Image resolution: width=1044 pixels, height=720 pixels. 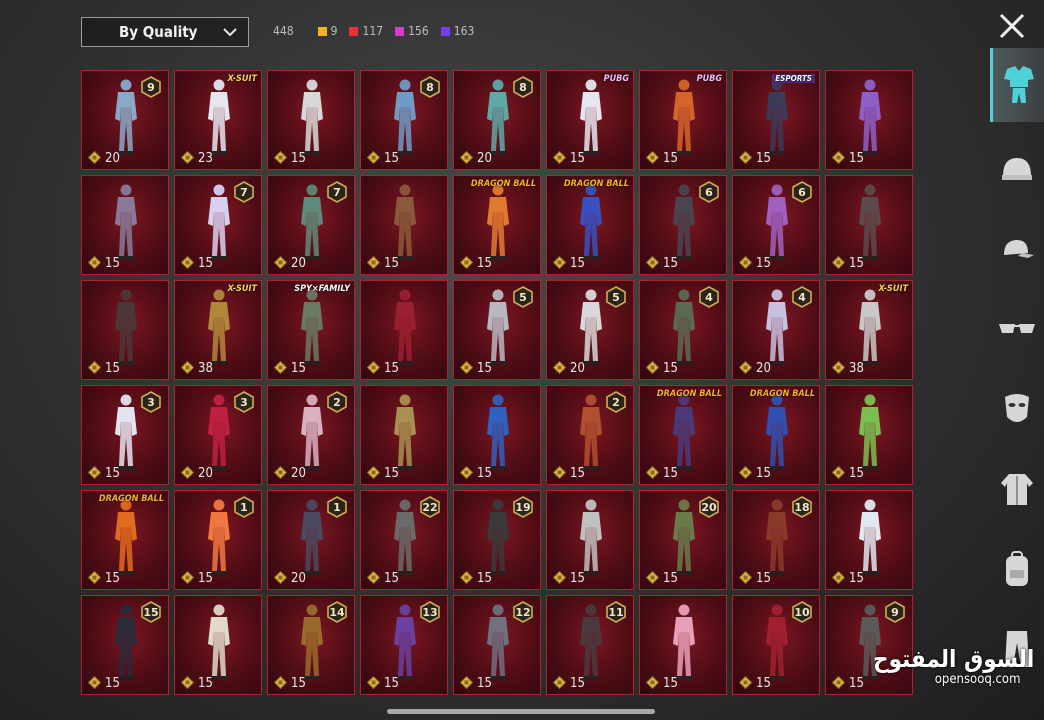 What do you see at coordinates (165, 32) in the screenshot?
I see `sort-dropdown: By Quality` at bounding box center [165, 32].